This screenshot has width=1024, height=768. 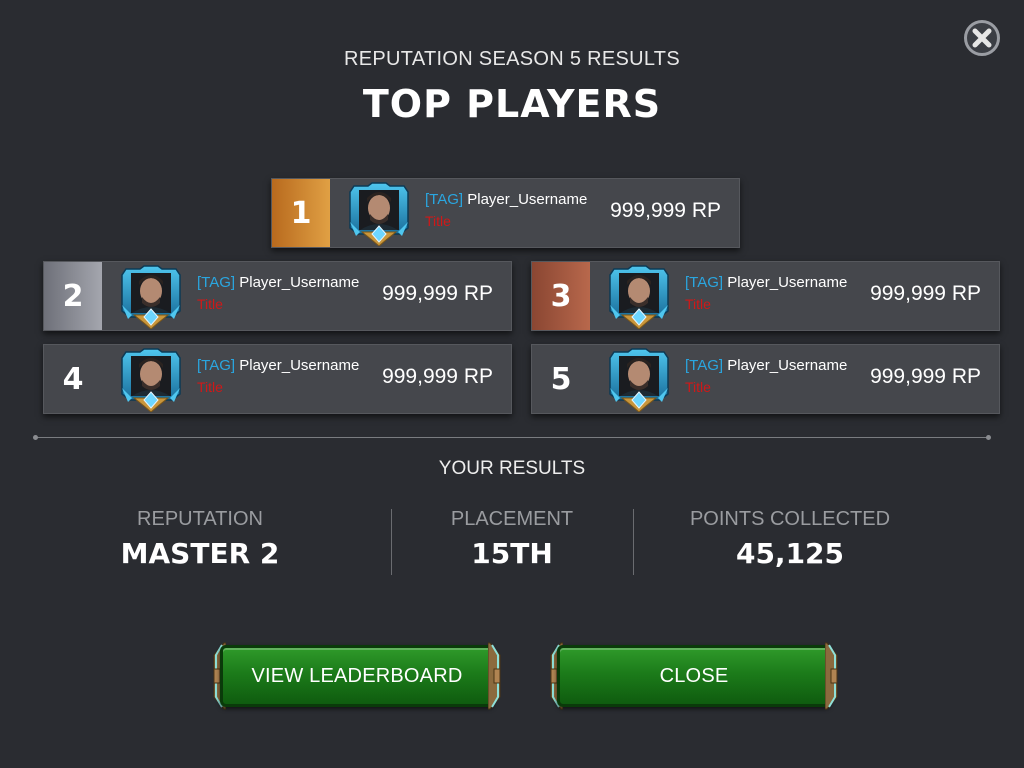 What do you see at coordinates (790, 553) in the screenshot?
I see `stat-value: 45,125` at bounding box center [790, 553].